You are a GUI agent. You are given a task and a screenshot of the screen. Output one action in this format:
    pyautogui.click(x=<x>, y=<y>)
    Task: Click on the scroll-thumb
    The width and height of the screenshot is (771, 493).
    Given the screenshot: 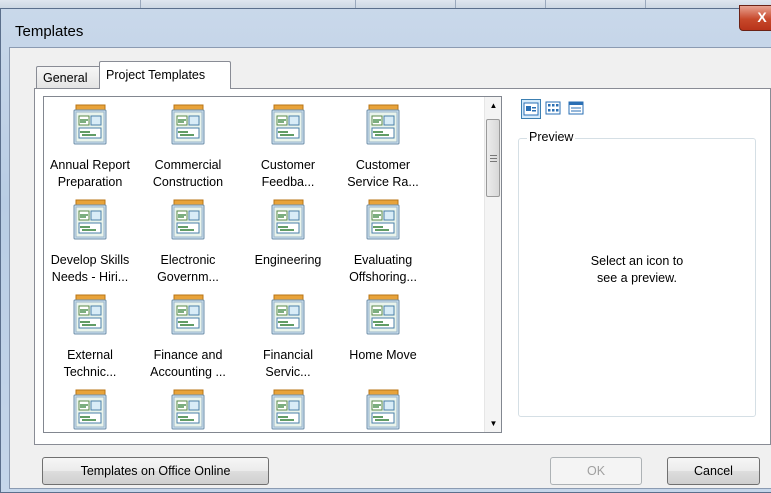 What is the action you would take?
    pyautogui.click(x=493, y=158)
    